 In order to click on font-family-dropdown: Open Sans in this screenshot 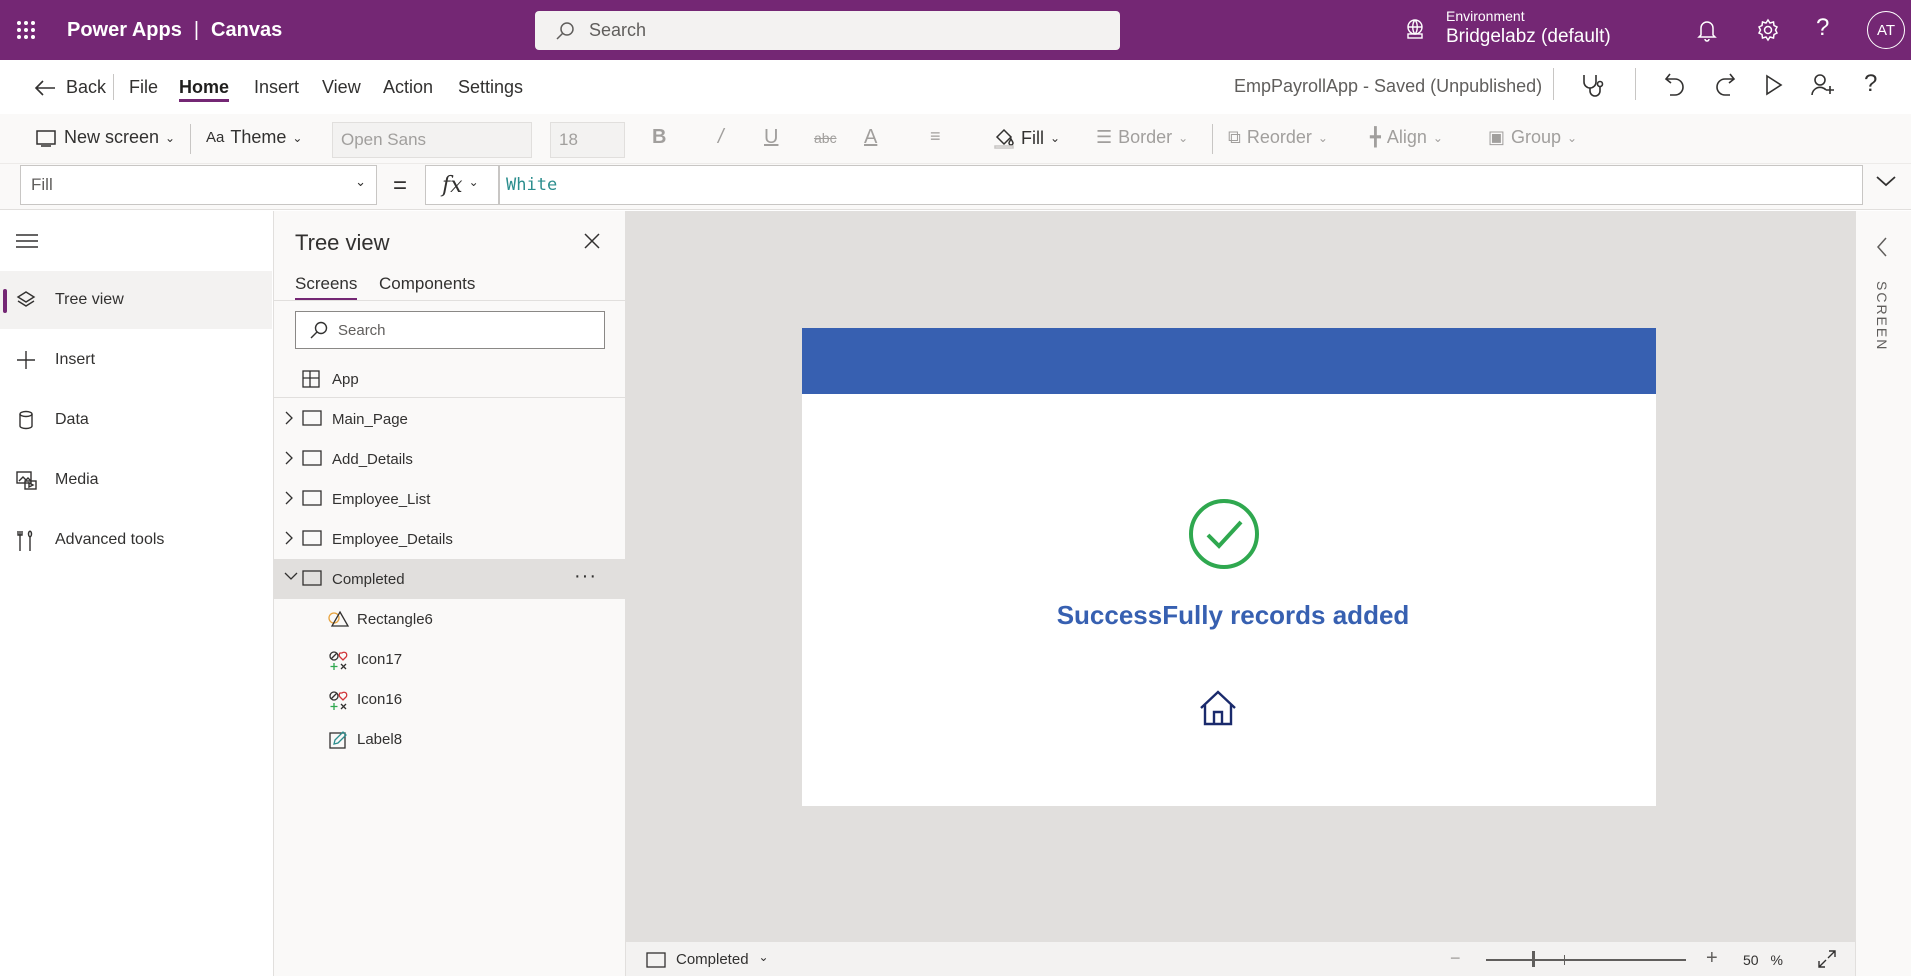, I will do `click(432, 140)`.